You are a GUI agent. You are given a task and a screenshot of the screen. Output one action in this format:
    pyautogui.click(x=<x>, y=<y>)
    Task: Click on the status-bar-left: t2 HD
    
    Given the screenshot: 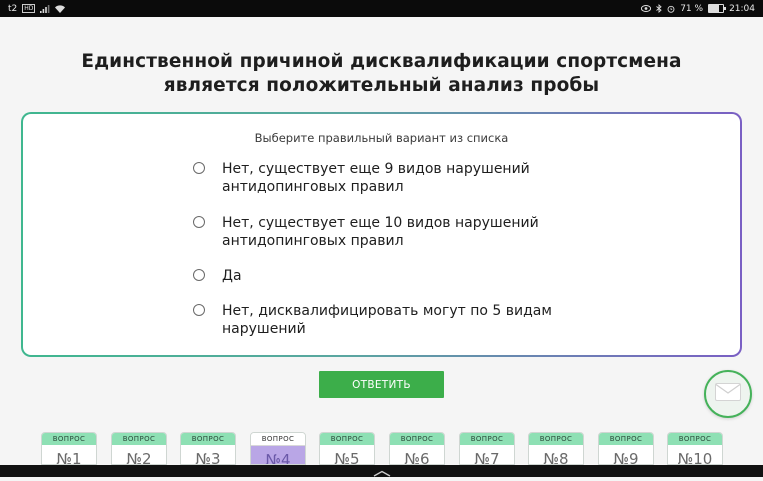 What is the action you would take?
    pyautogui.click(x=37, y=8)
    